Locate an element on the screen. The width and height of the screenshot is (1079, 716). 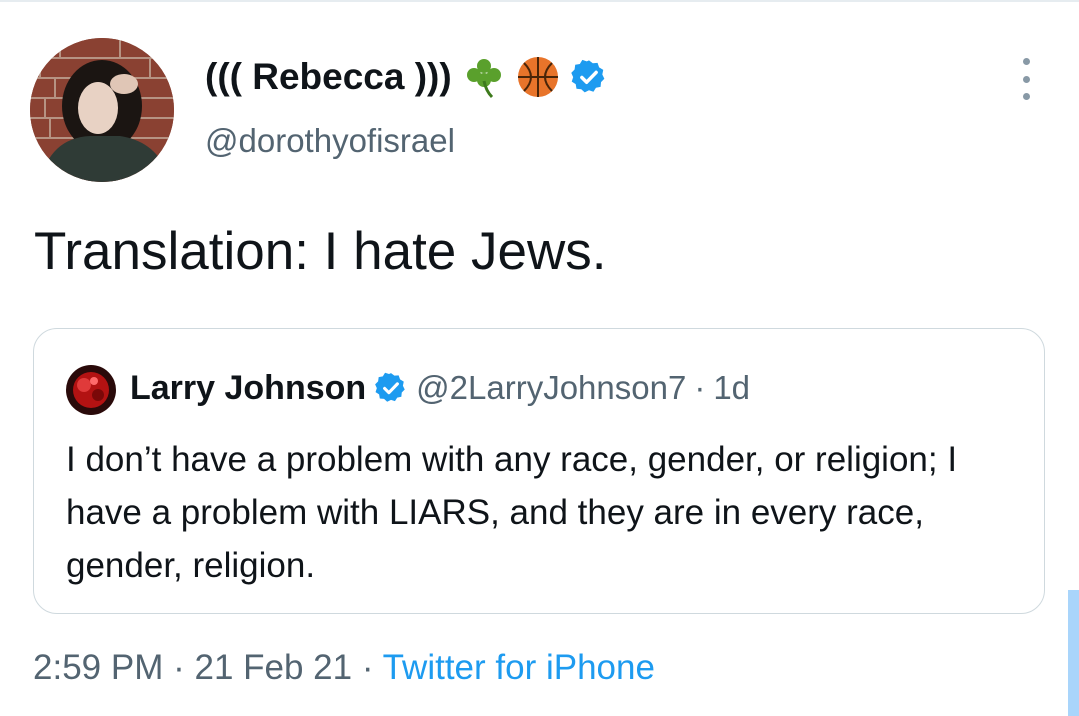
author-handle: @dorothyofisrael is located at coordinates (330, 141).